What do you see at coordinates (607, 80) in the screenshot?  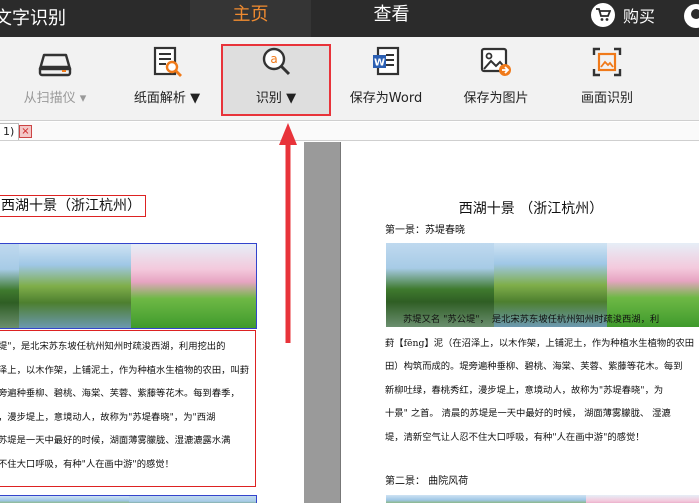 I see `screen-recognize-button: 画面识别` at bounding box center [607, 80].